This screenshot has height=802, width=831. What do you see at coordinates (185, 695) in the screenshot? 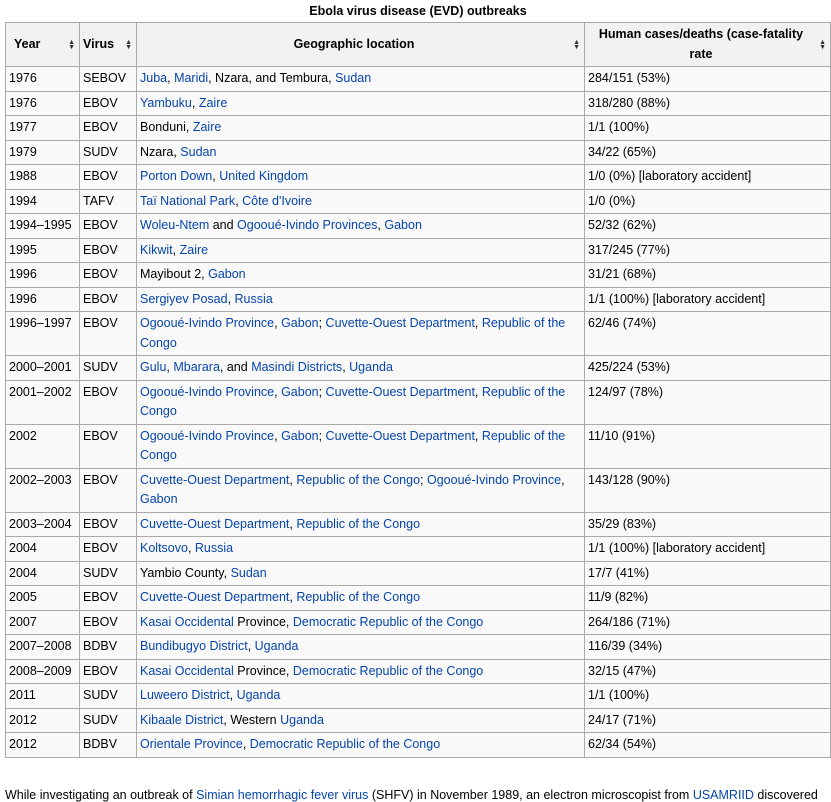
I see `link: Luweero District` at bounding box center [185, 695].